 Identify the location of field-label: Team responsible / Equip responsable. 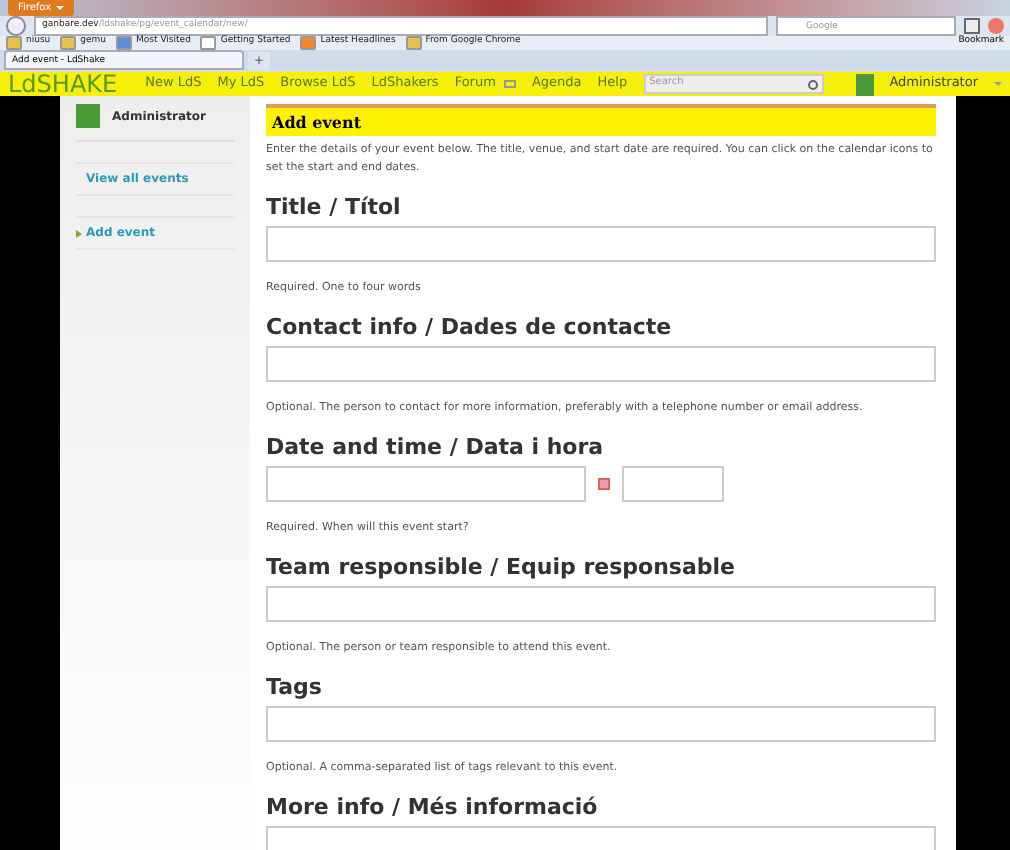
(501, 567).